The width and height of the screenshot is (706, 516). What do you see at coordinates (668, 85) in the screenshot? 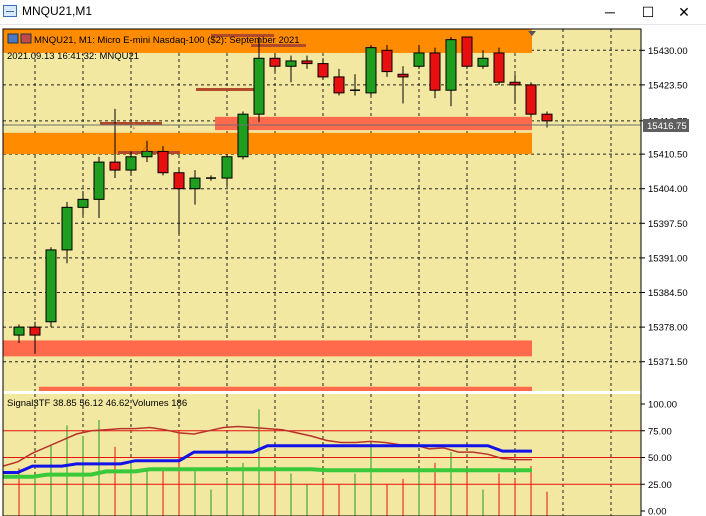
I see `price-tick-label: 15423.50` at bounding box center [668, 85].